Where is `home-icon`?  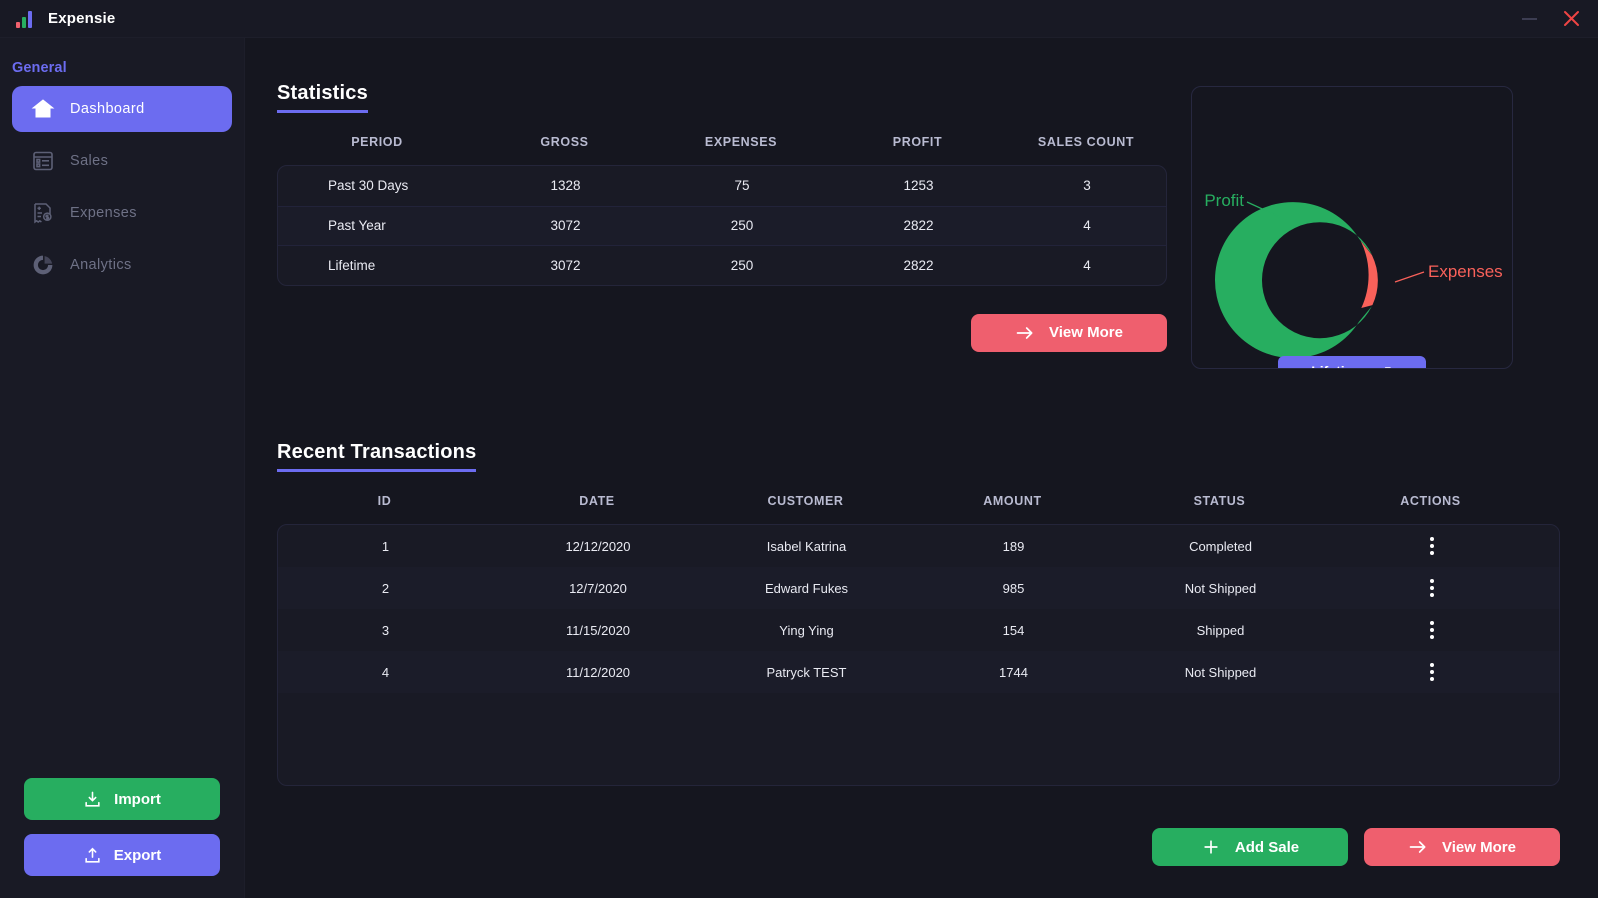 home-icon is located at coordinates (43, 109).